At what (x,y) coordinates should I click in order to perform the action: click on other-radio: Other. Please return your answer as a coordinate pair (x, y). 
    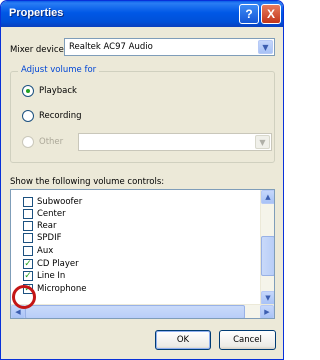
    Looking at the image, I should click on (42, 142).